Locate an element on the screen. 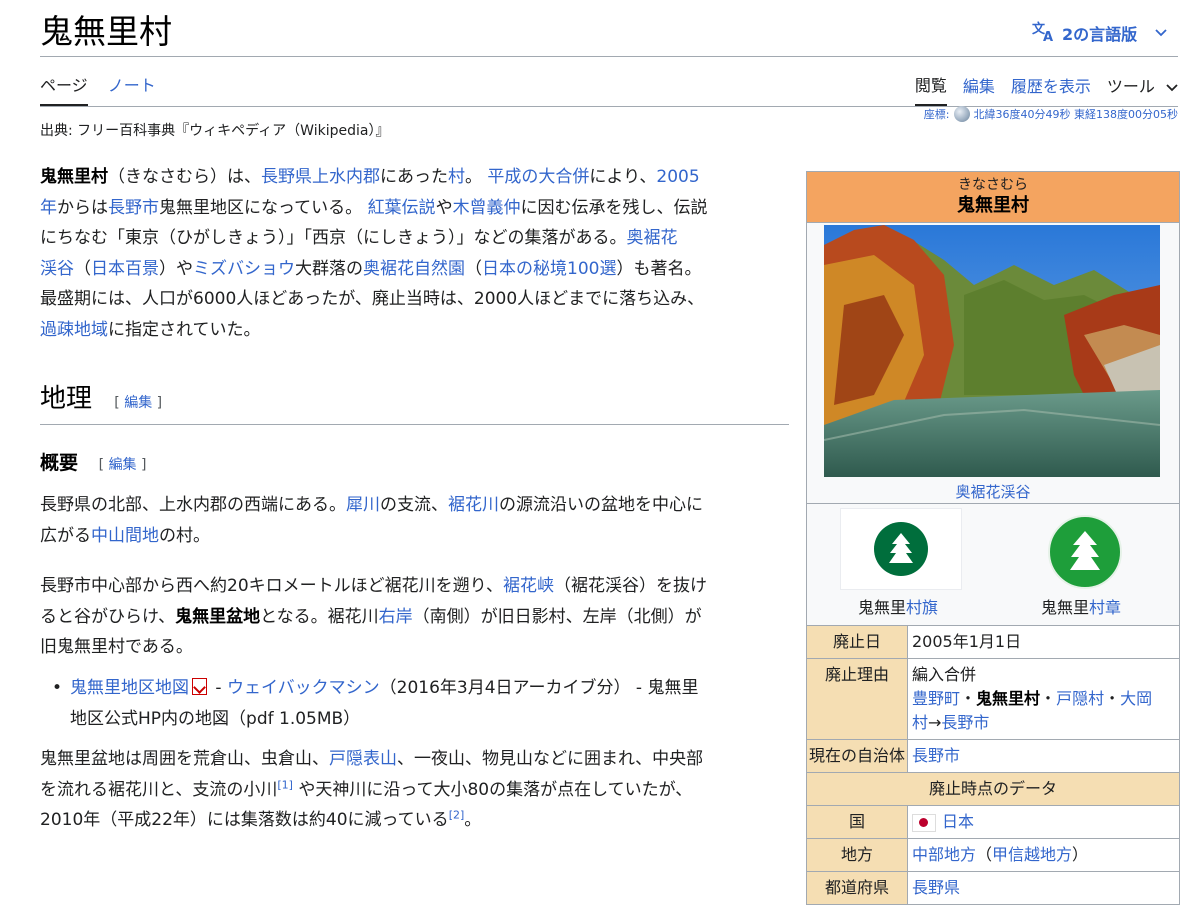  emblem-icon is located at coordinates (901, 549).